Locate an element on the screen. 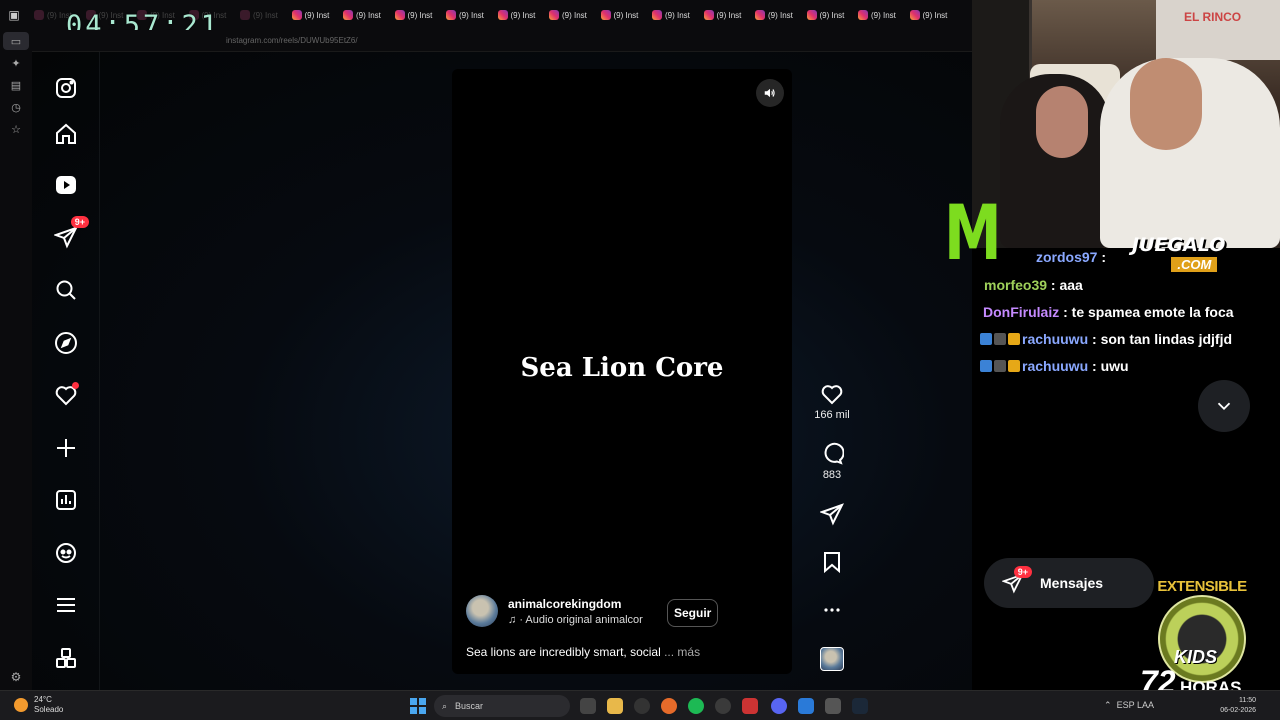  favorites-icon: ☆ is located at coordinates (16, 129).